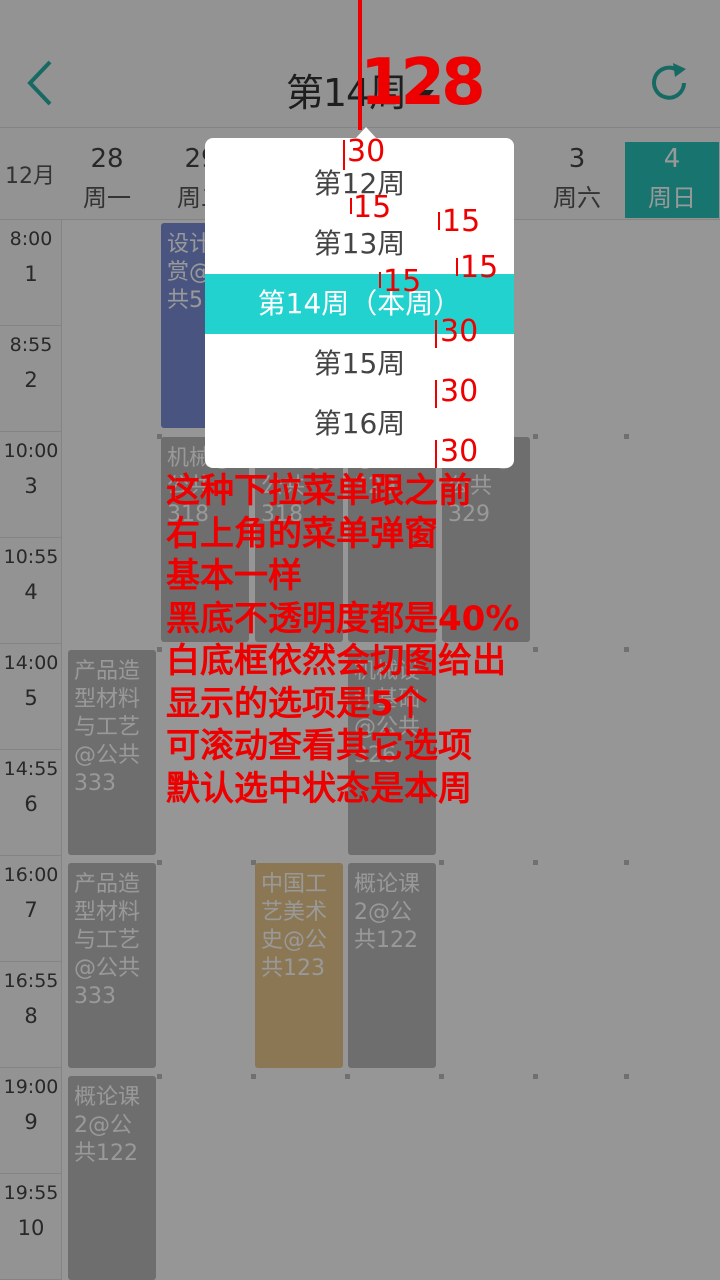 Image resolution: width=720 pixels, height=1280 pixels. What do you see at coordinates (297, 703) in the screenshot?
I see `note-line: 显示的选项是5个` at bounding box center [297, 703].